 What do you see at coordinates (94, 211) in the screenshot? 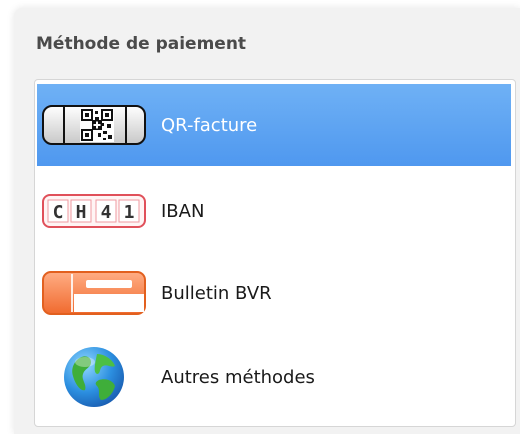
I see `iban-icon: C H 4 1` at bounding box center [94, 211].